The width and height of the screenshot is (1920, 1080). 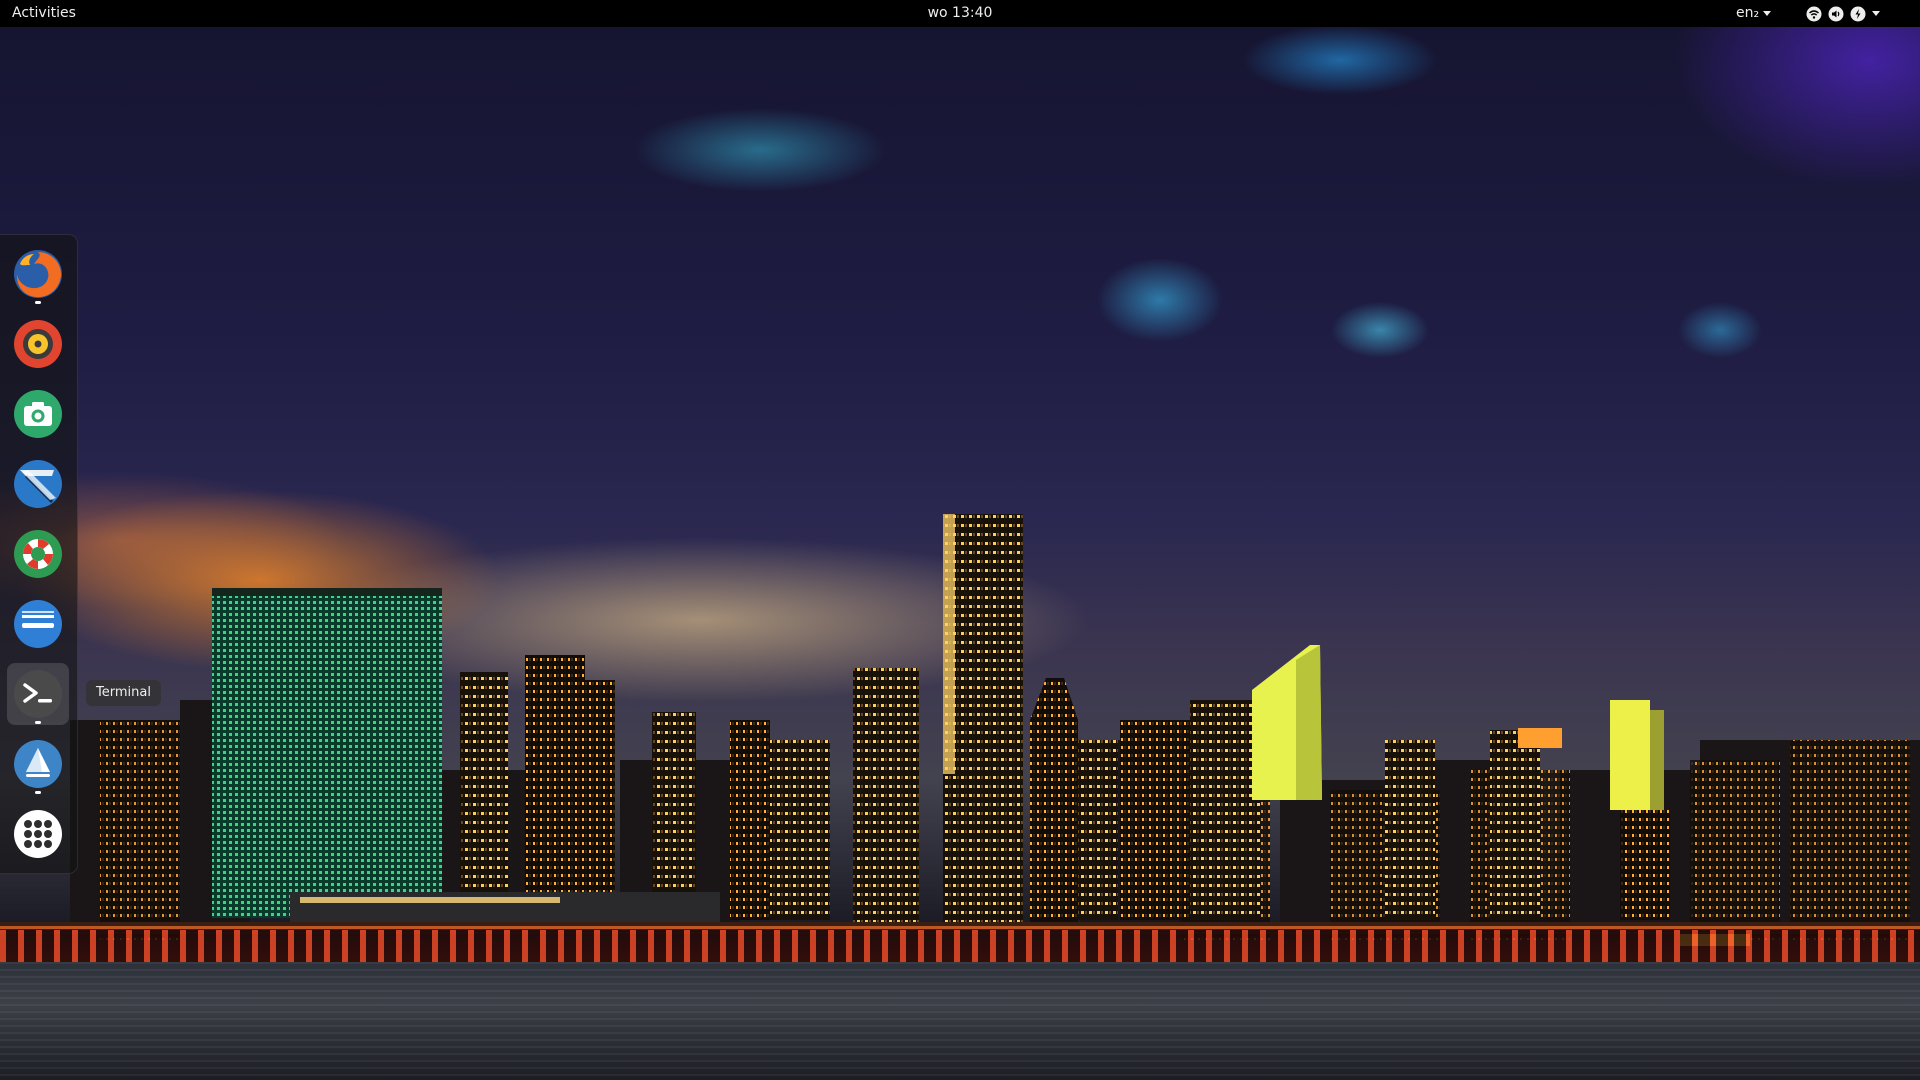 What do you see at coordinates (44, 13) in the screenshot?
I see `activities-button: Activities` at bounding box center [44, 13].